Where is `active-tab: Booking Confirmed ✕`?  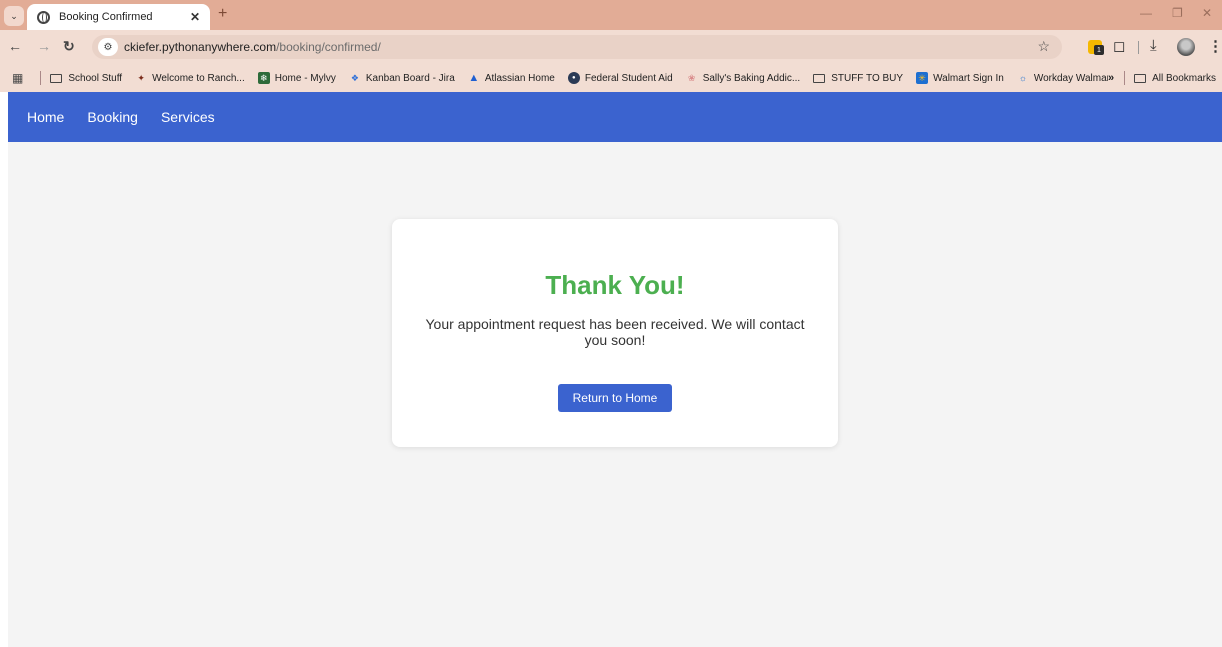
active-tab: Booking Confirmed ✕ is located at coordinates (118, 17).